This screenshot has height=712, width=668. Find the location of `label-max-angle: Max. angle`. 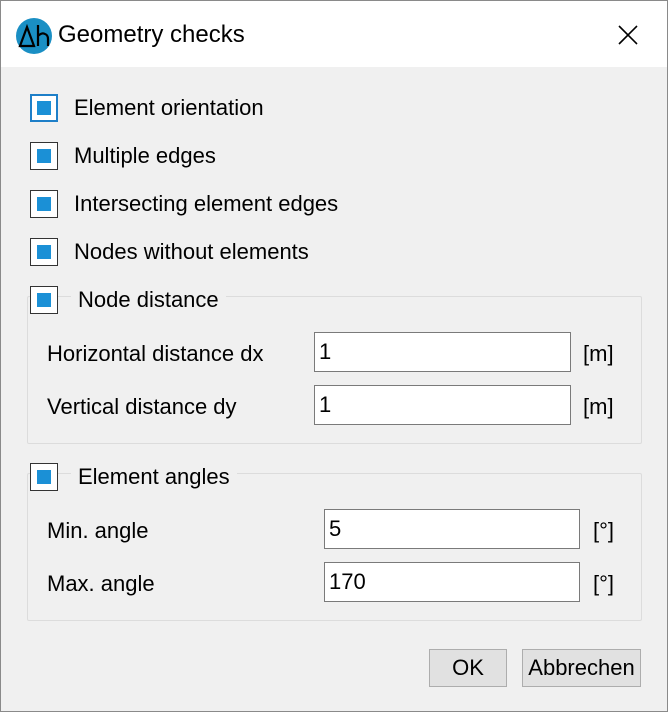

label-max-angle: Max. angle is located at coordinates (101, 583).